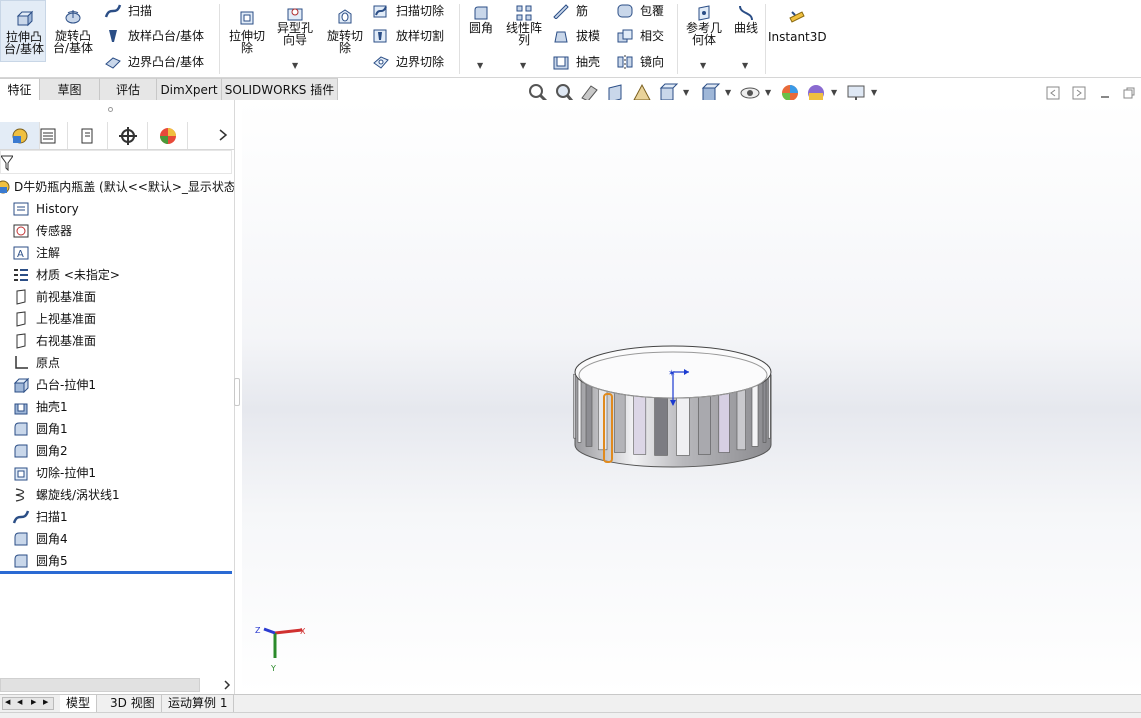 The width and height of the screenshot is (1141, 718). What do you see at coordinates (420, 11) in the screenshot?
I see `swept-cut-label: 扫描切除` at bounding box center [420, 11].